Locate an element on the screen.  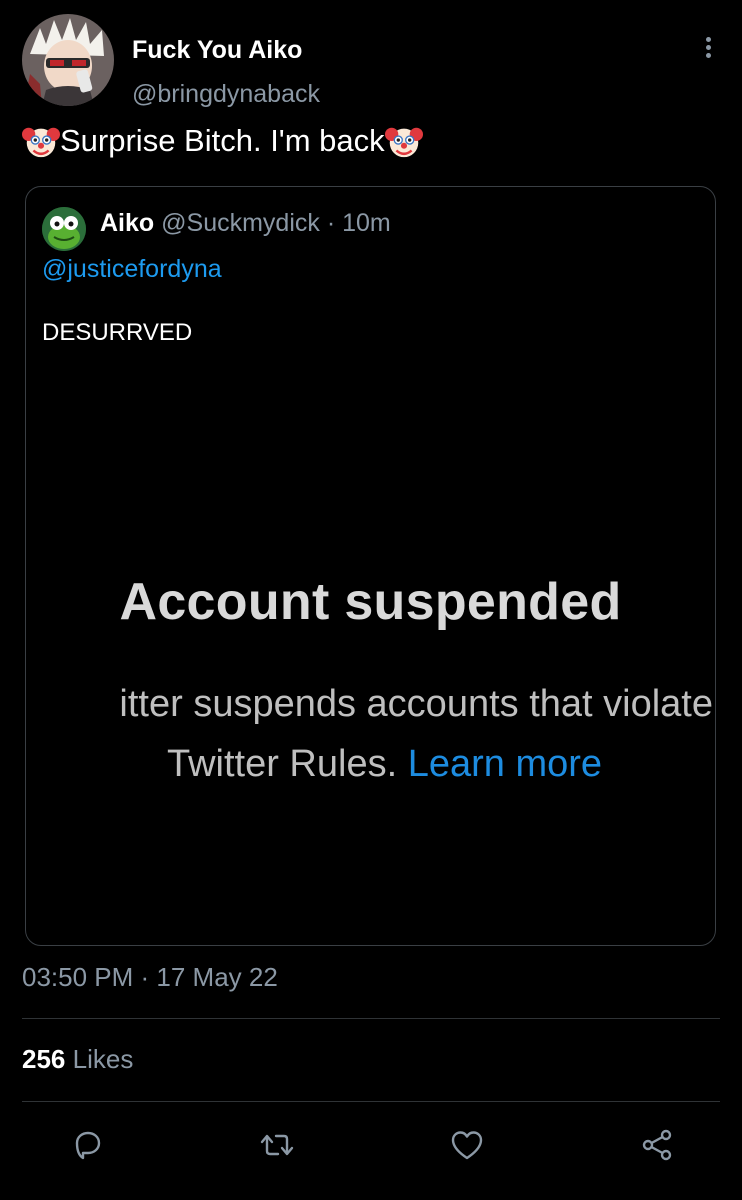
quote-text: DESURRVED is located at coordinates (117, 332).